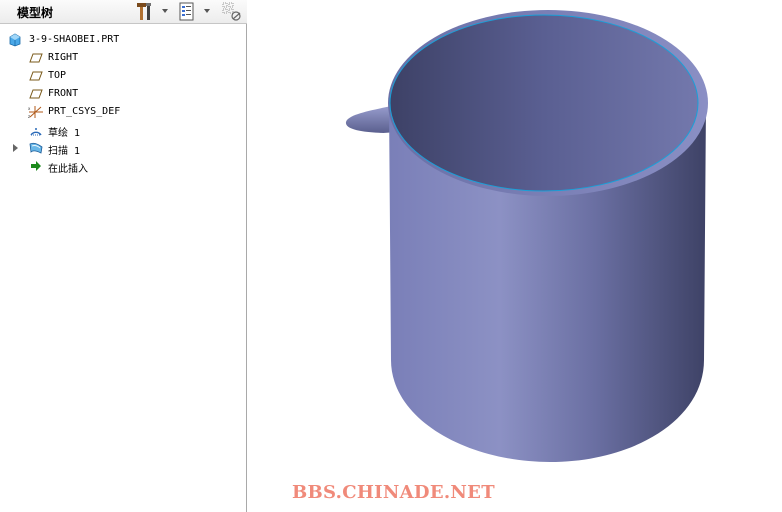 The width and height of the screenshot is (782, 512). Describe the element at coordinates (29, 108) in the screenshot. I see `svg-text: x` at that location.